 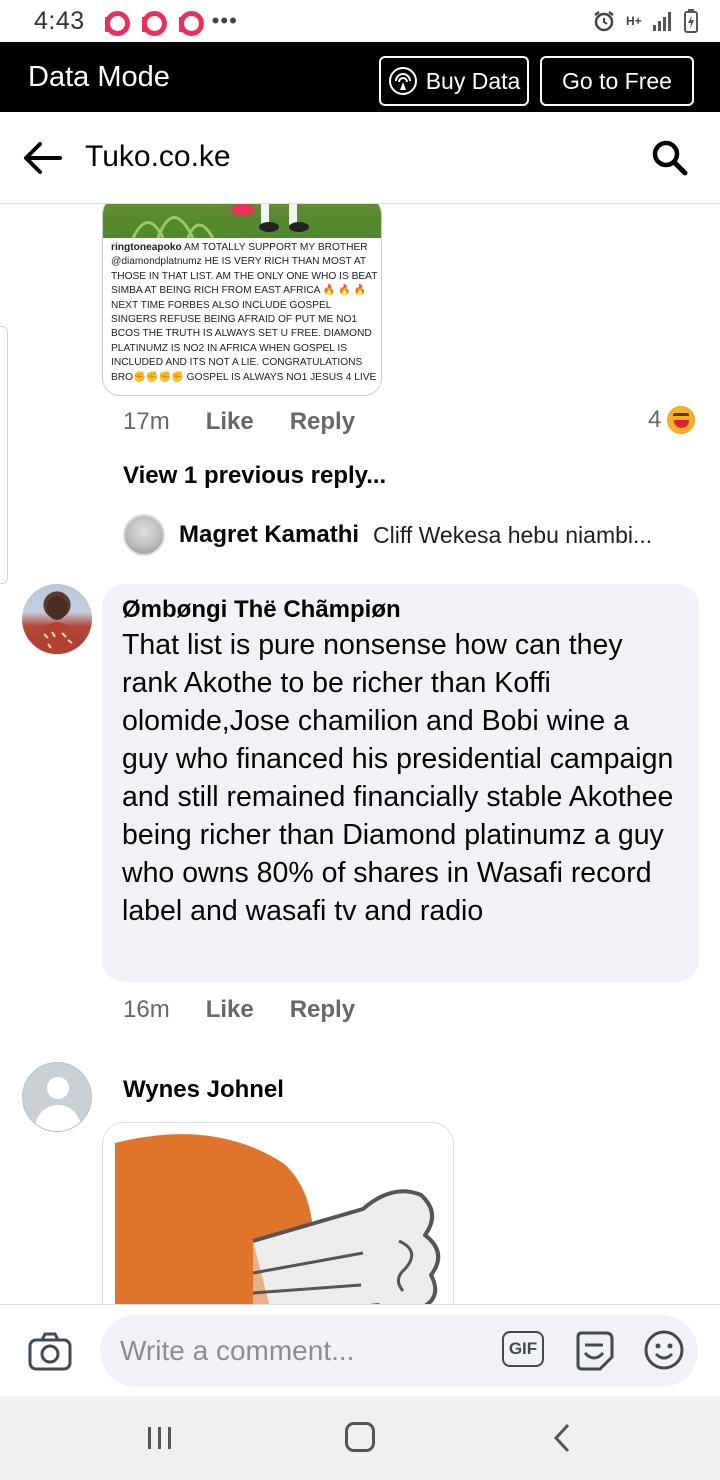 I want to click on nav-back-button, so click(x=562, y=1440).